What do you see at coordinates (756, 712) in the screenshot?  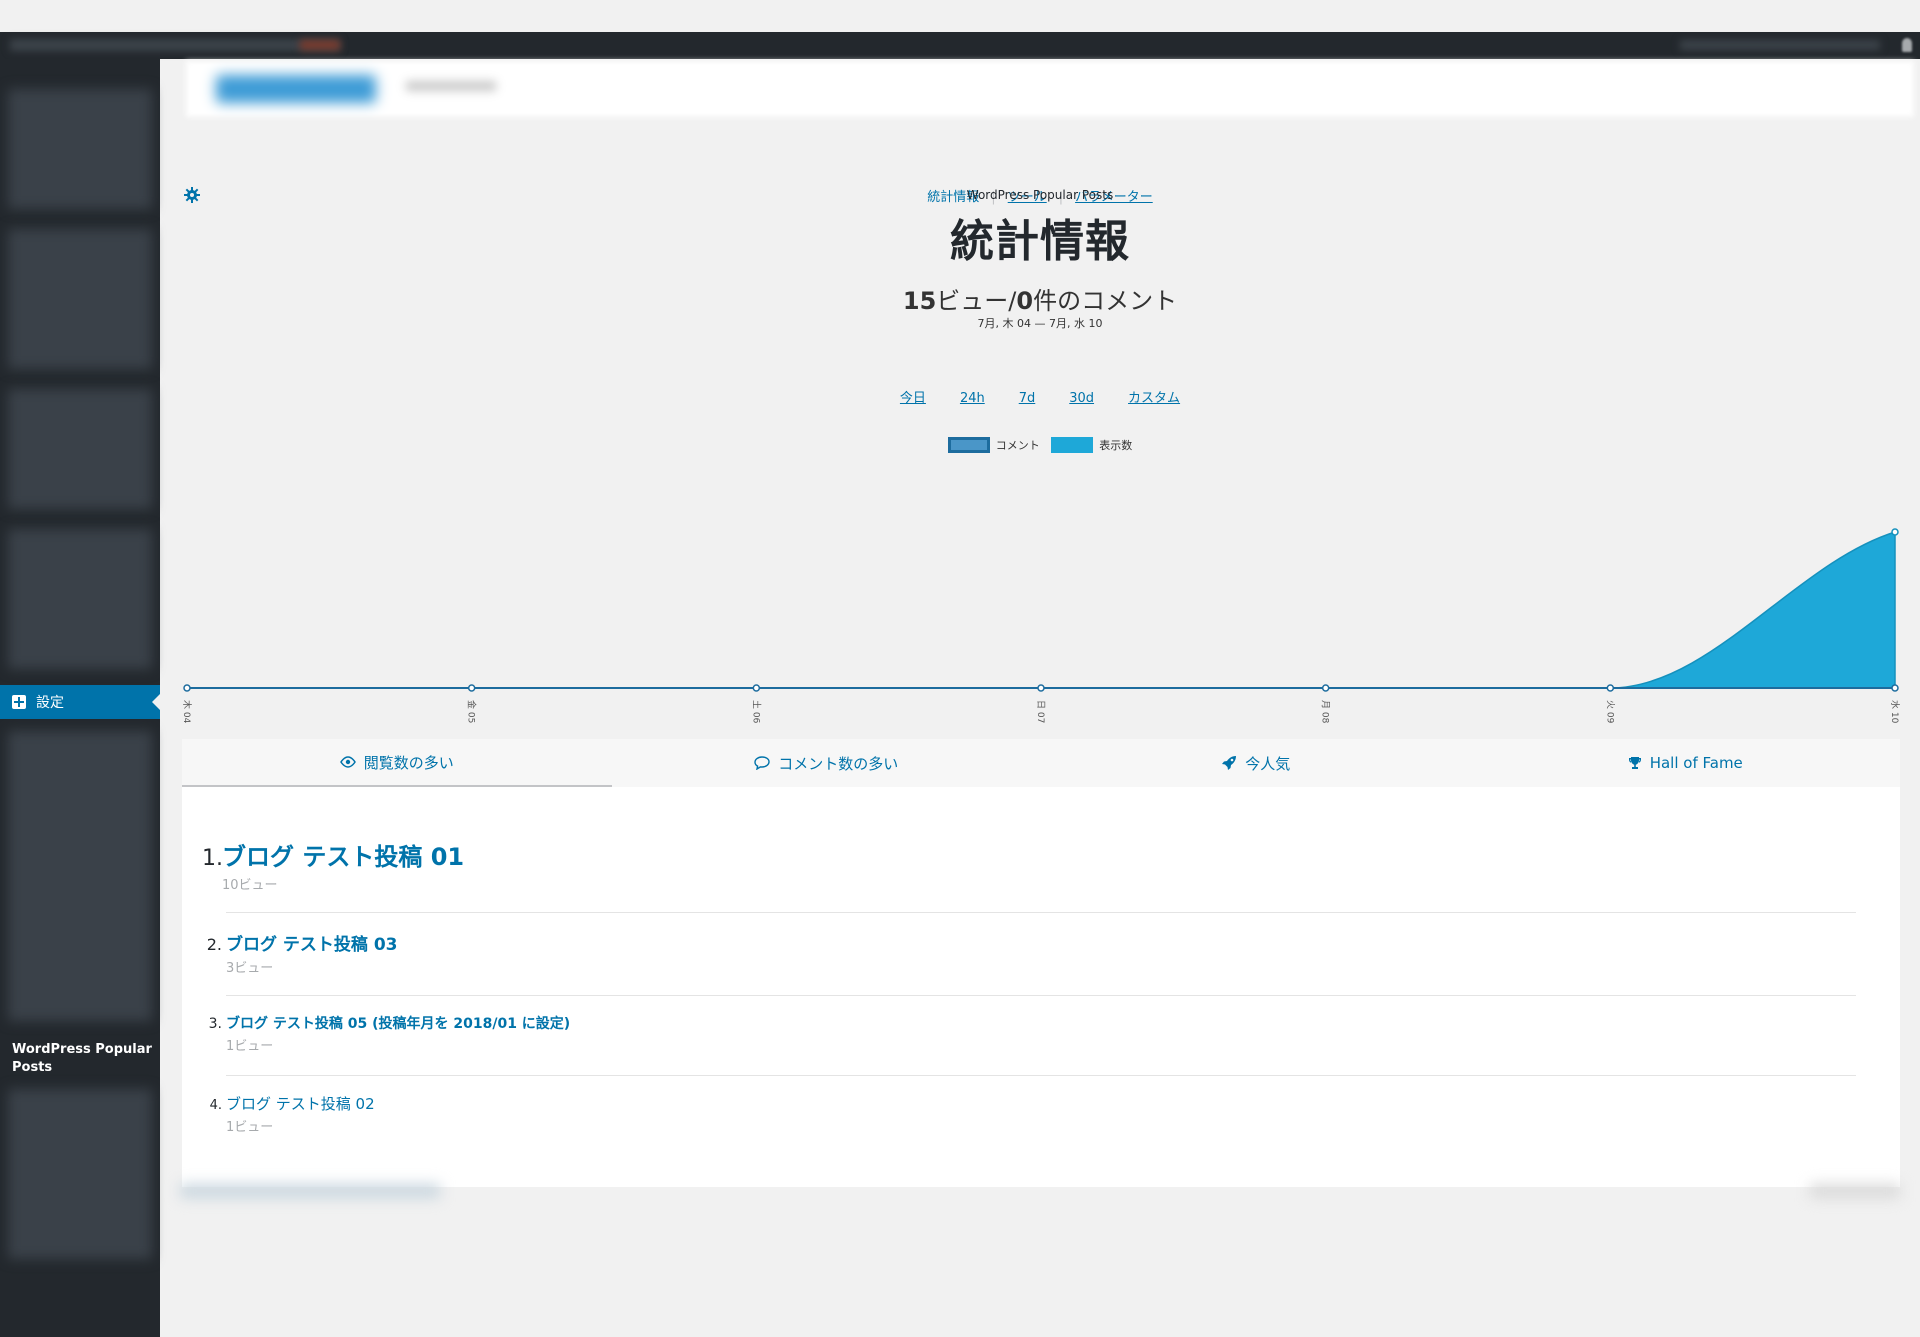 I see `x-tick-label: 土 06` at bounding box center [756, 712].